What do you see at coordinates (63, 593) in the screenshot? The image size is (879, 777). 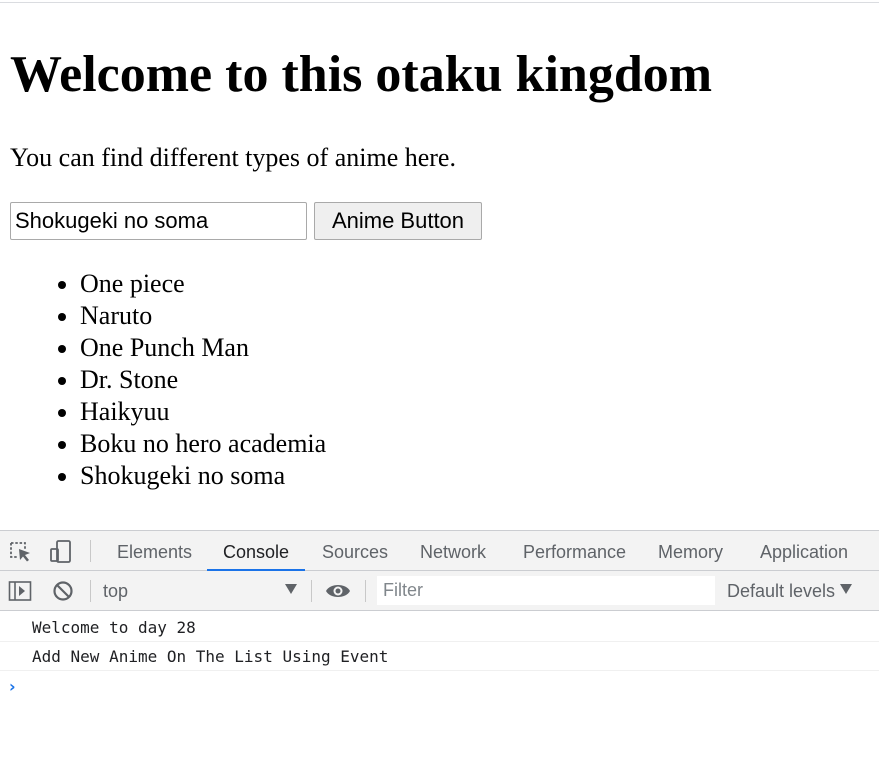 I see `clear-console-icon` at bounding box center [63, 593].